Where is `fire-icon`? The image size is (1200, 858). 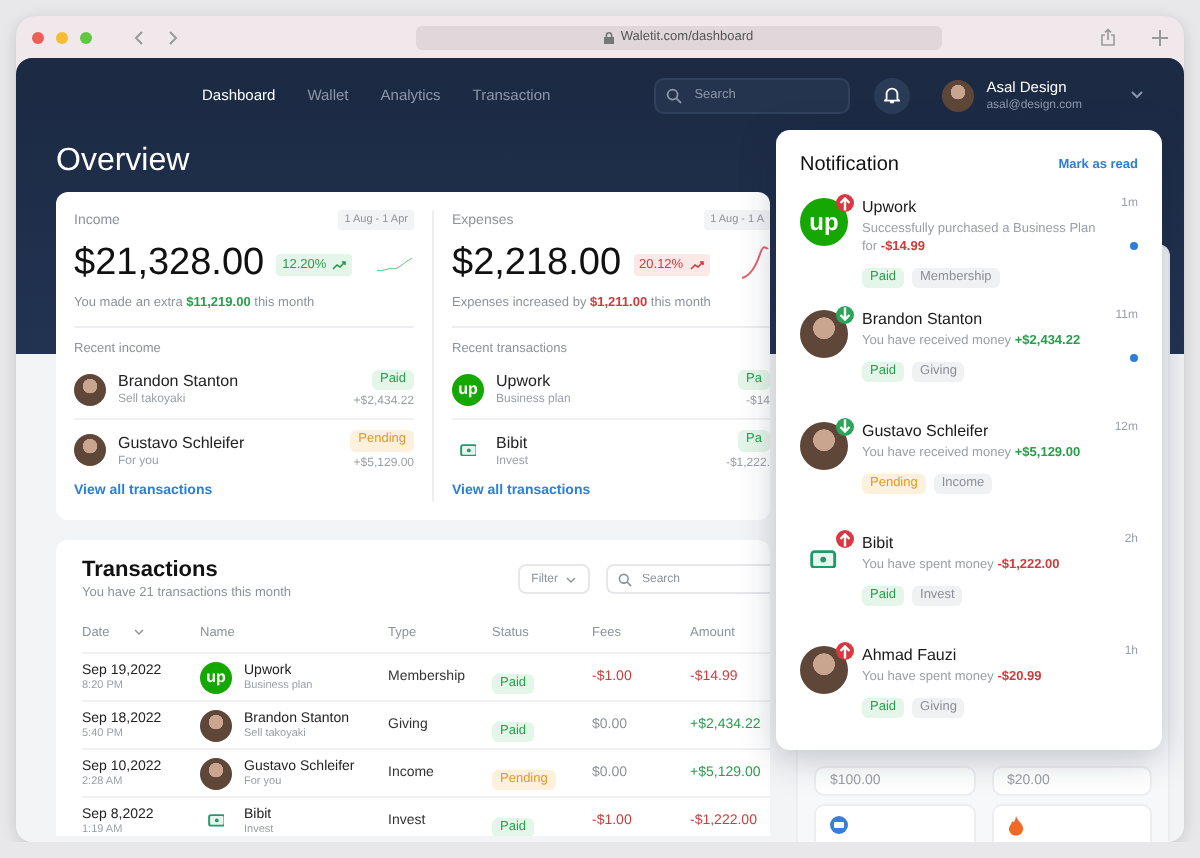 fire-icon is located at coordinates (1015, 825).